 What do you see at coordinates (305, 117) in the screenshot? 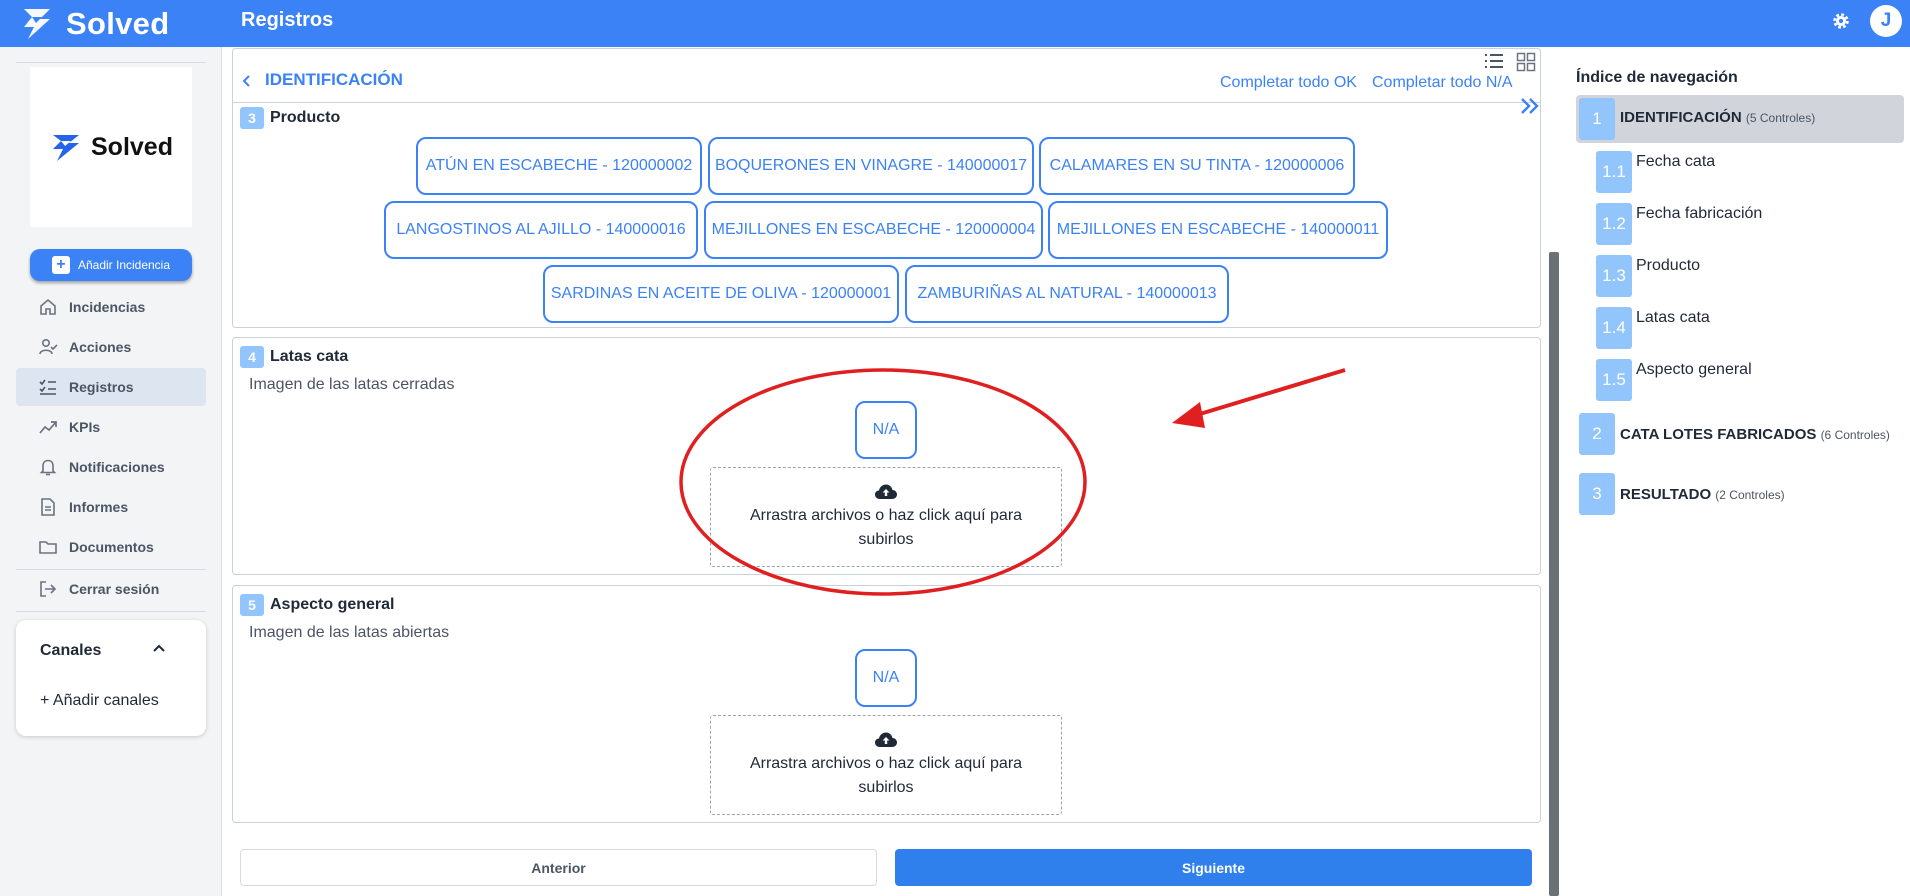
I see `section-title: Producto` at bounding box center [305, 117].